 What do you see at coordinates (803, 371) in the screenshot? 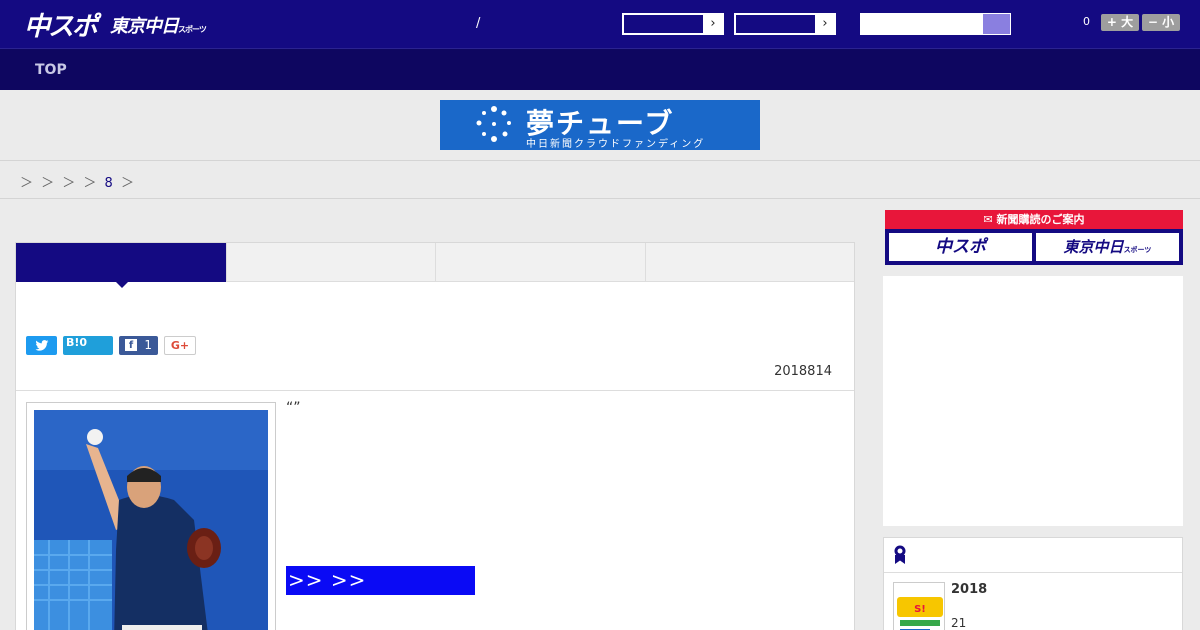
I see `article-date: 2018814` at bounding box center [803, 371].